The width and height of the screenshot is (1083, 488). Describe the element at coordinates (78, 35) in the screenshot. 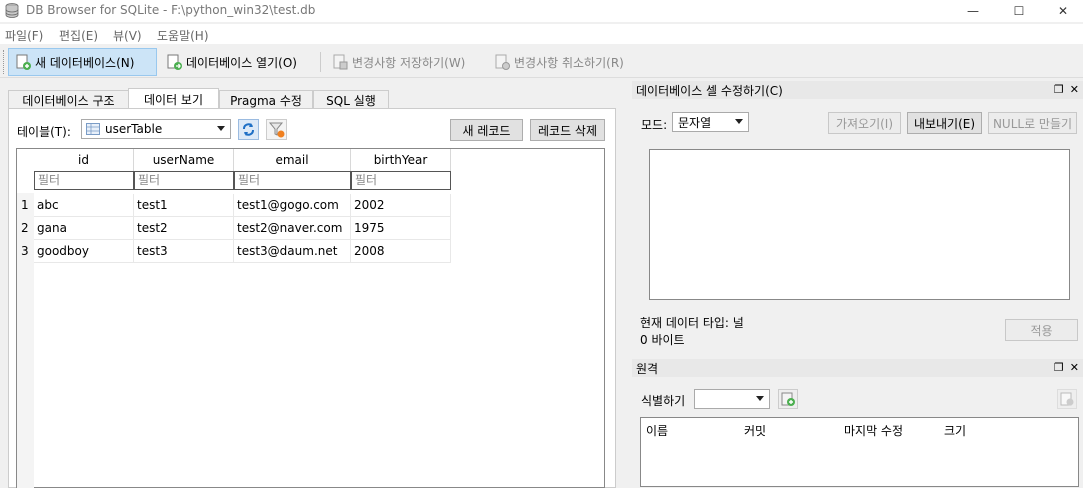

I see `menu-edit: 편집(E)` at that location.